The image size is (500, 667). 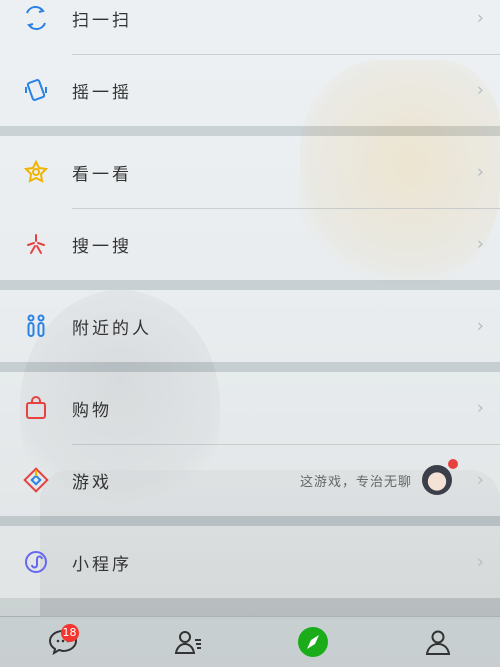 What do you see at coordinates (112, 328) in the screenshot?
I see `menu-item-label: 附近的人` at bounding box center [112, 328].